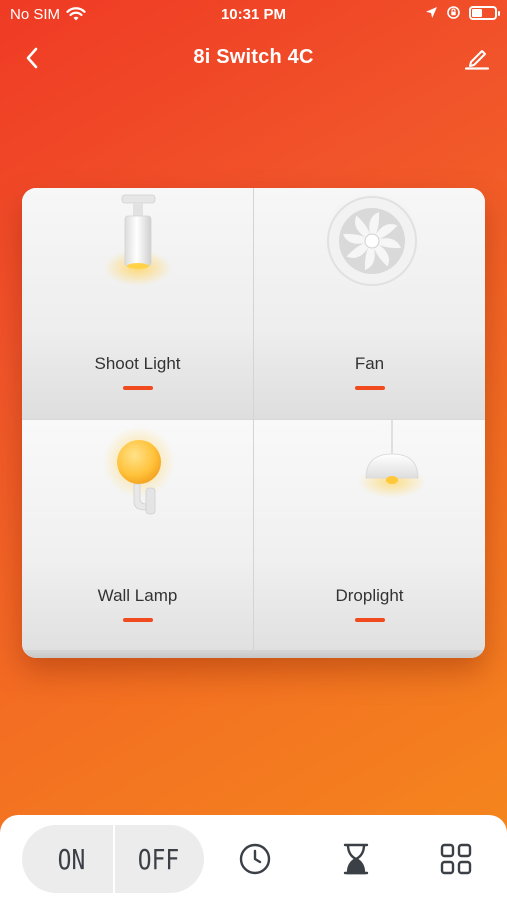  I want to click on battery-icon, so click(484, 12).